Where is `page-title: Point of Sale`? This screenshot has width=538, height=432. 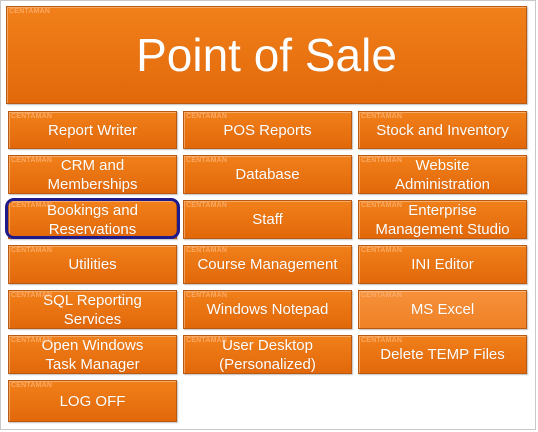 page-title: Point of Sale is located at coordinates (266, 55).